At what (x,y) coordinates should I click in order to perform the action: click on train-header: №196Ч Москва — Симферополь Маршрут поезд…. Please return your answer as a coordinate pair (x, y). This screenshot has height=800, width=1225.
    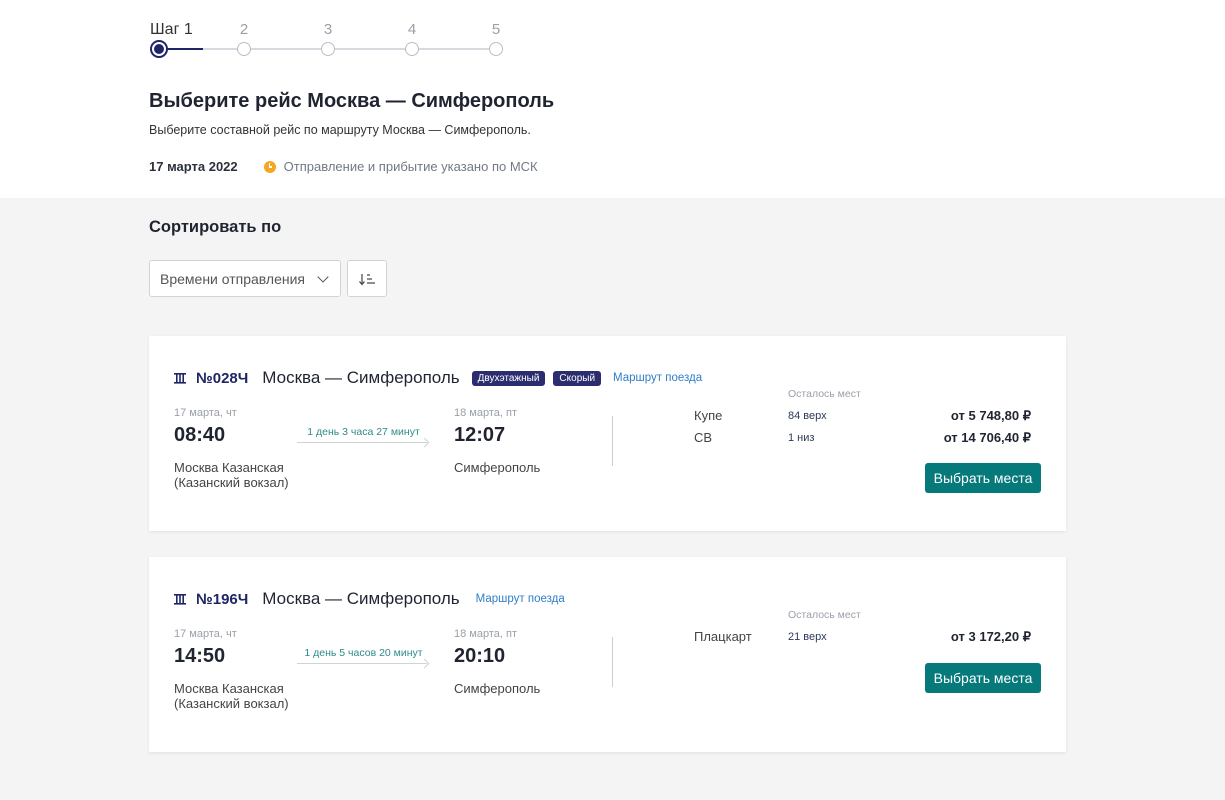
    Looking at the image, I should click on (369, 599).